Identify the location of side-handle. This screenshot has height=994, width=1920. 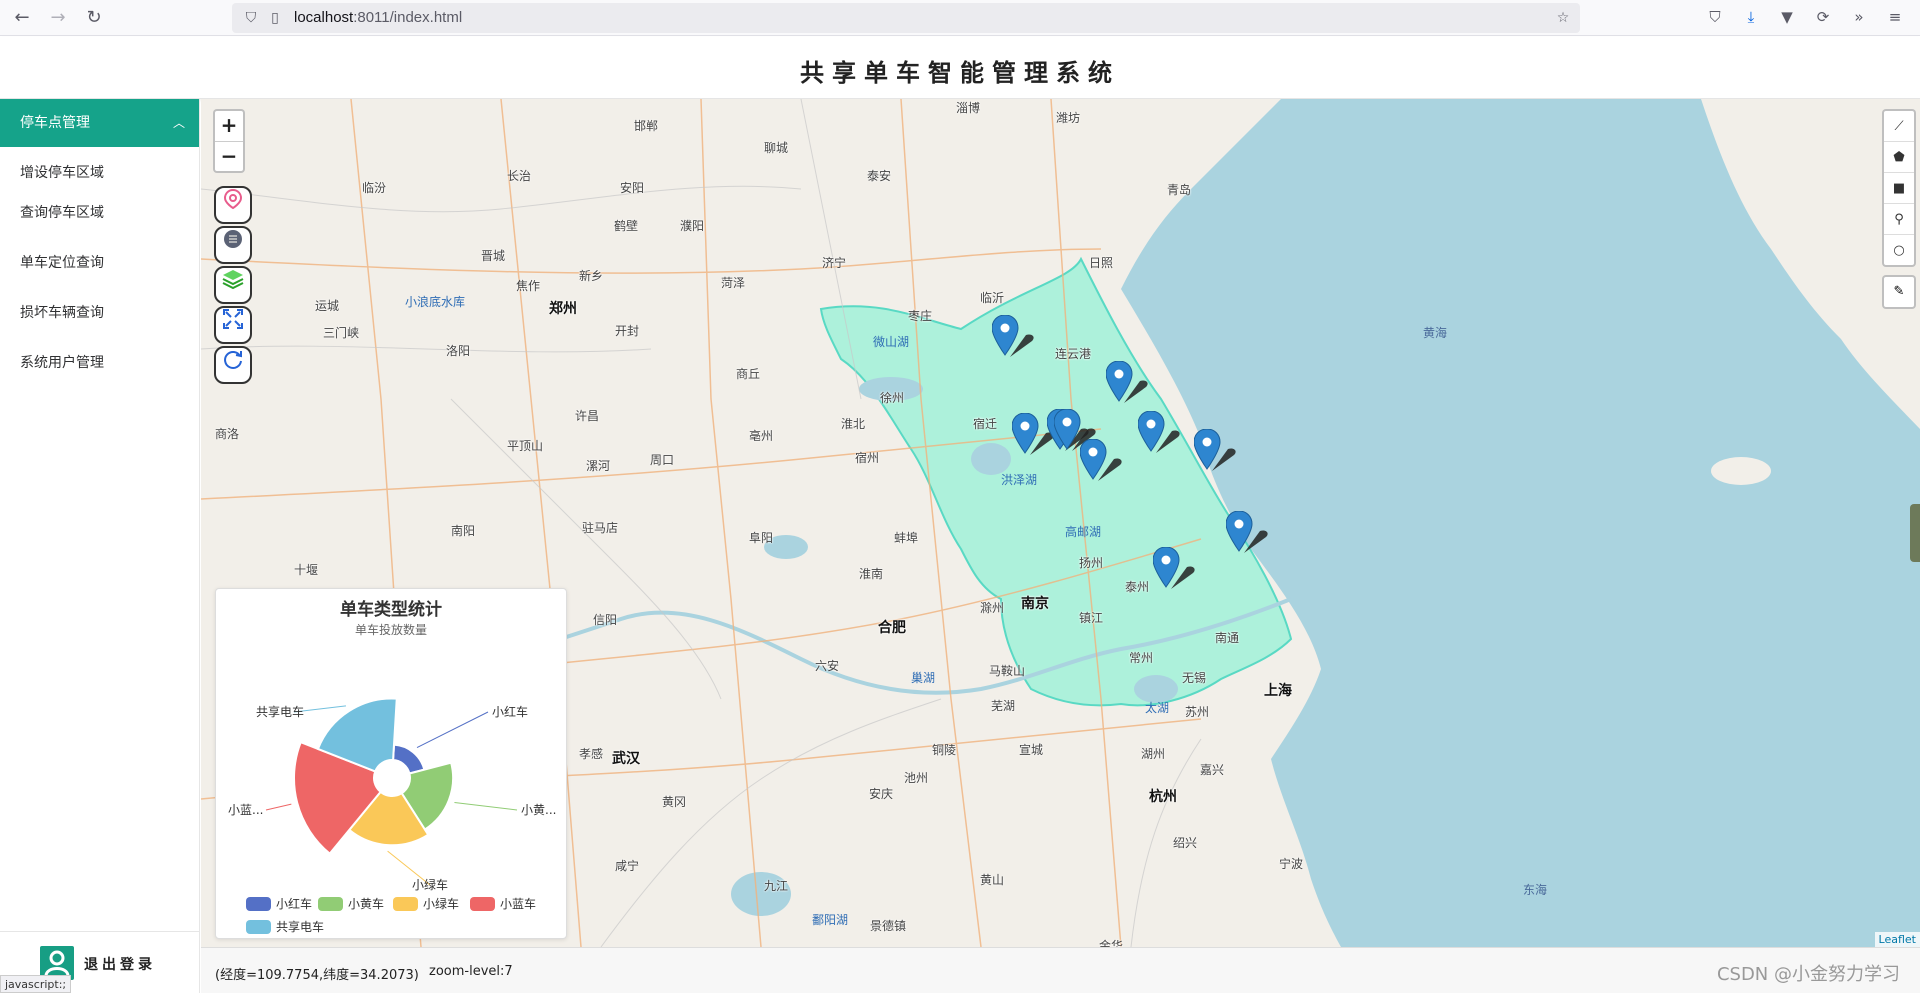
(1915, 533).